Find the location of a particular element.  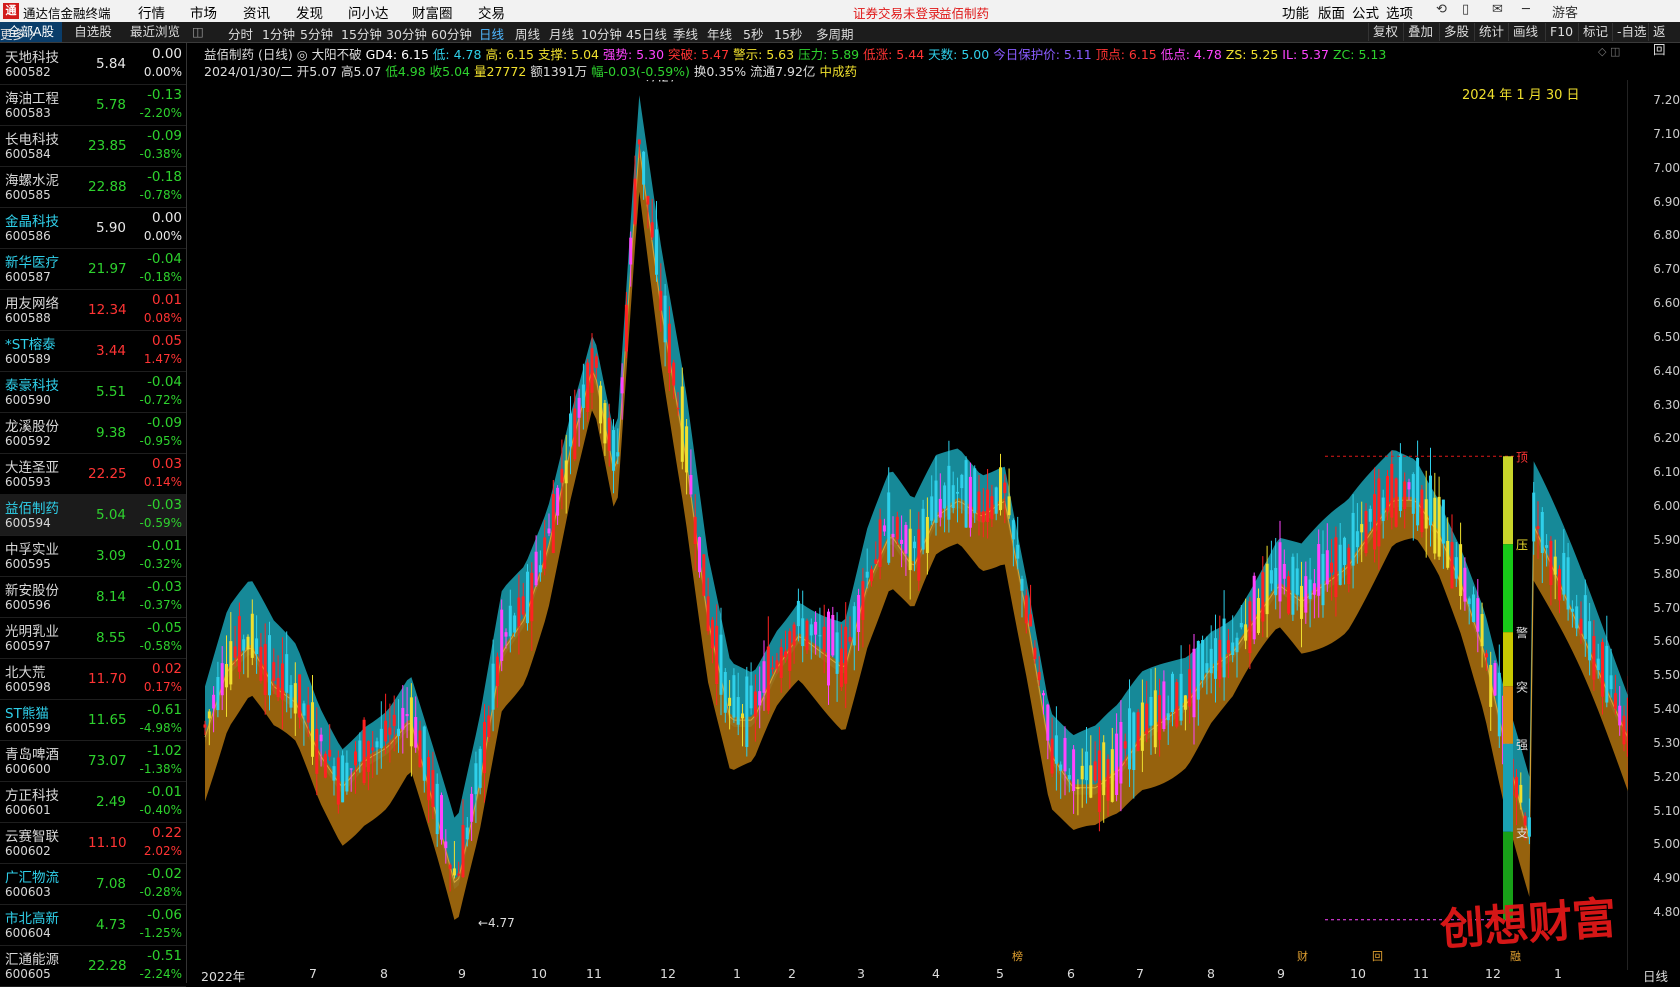

login-warning: 证券交易未登录 is located at coordinates (897, 12).